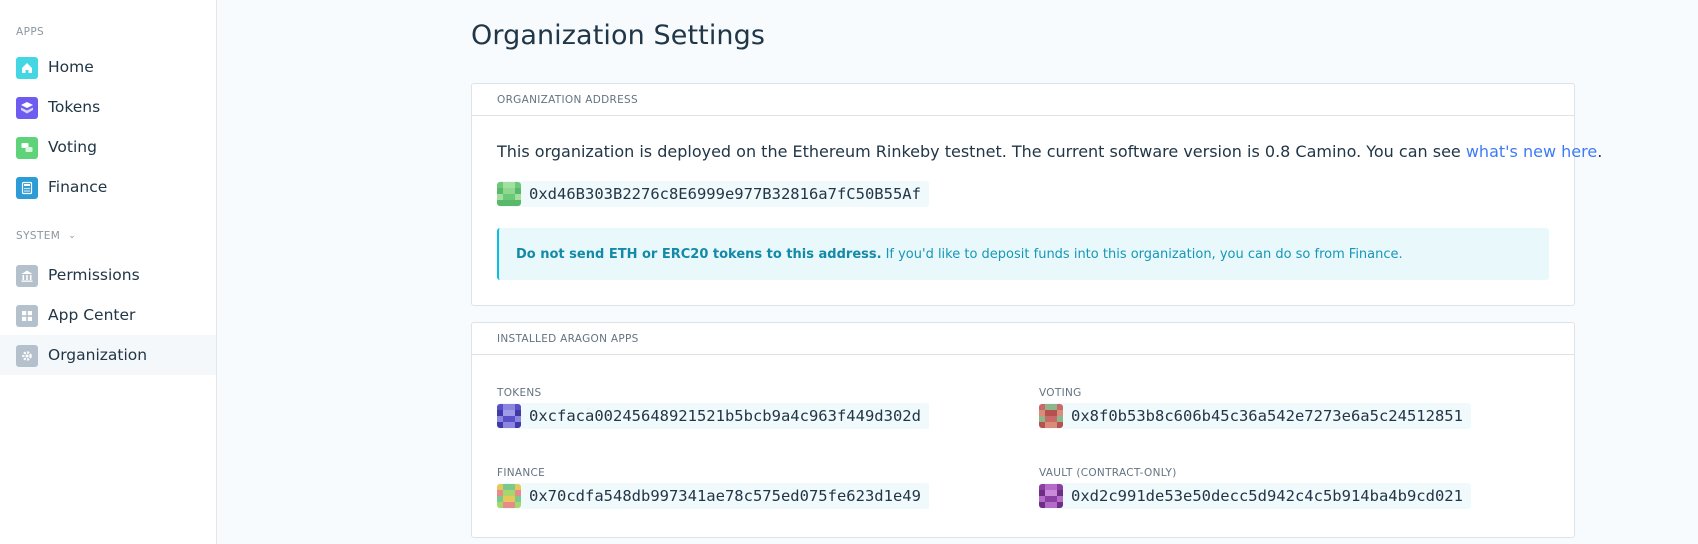 Image resolution: width=1698 pixels, height=544 pixels. What do you see at coordinates (1400, 254) in the screenshot?
I see `notice-end: .` at bounding box center [1400, 254].